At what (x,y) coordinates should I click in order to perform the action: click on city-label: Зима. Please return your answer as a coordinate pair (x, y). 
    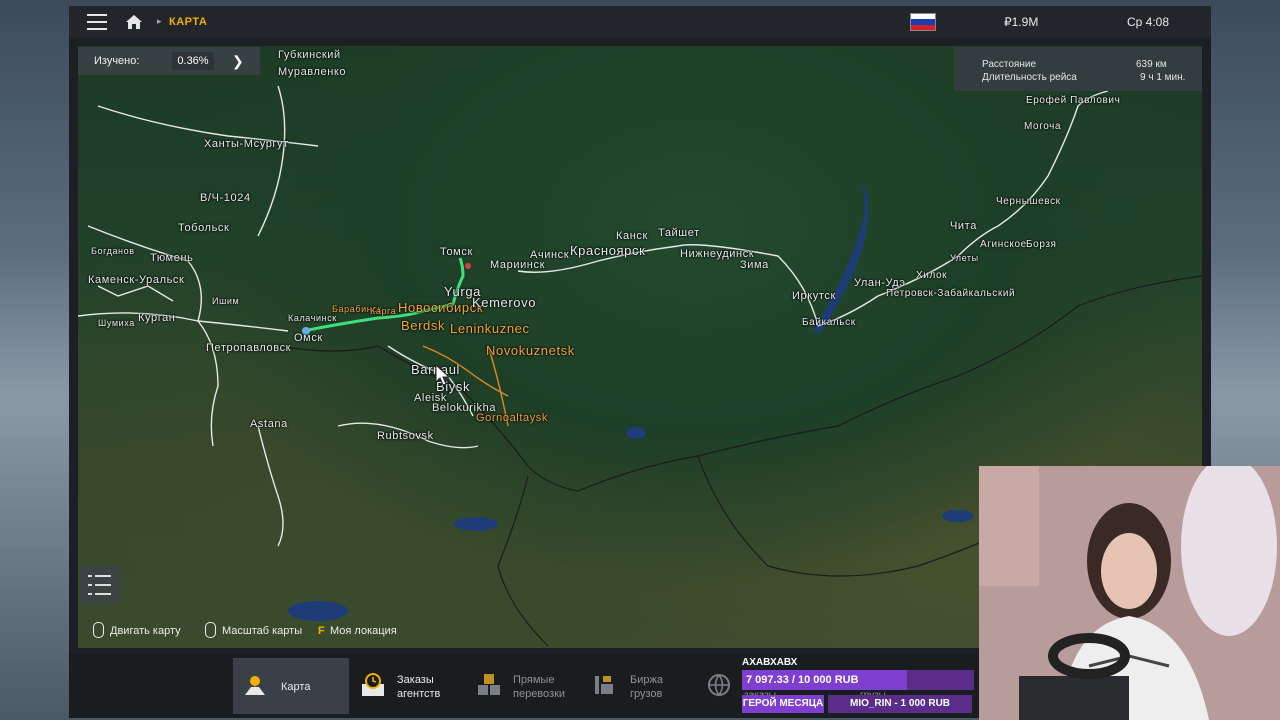
    Looking at the image, I should click on (754, 265).